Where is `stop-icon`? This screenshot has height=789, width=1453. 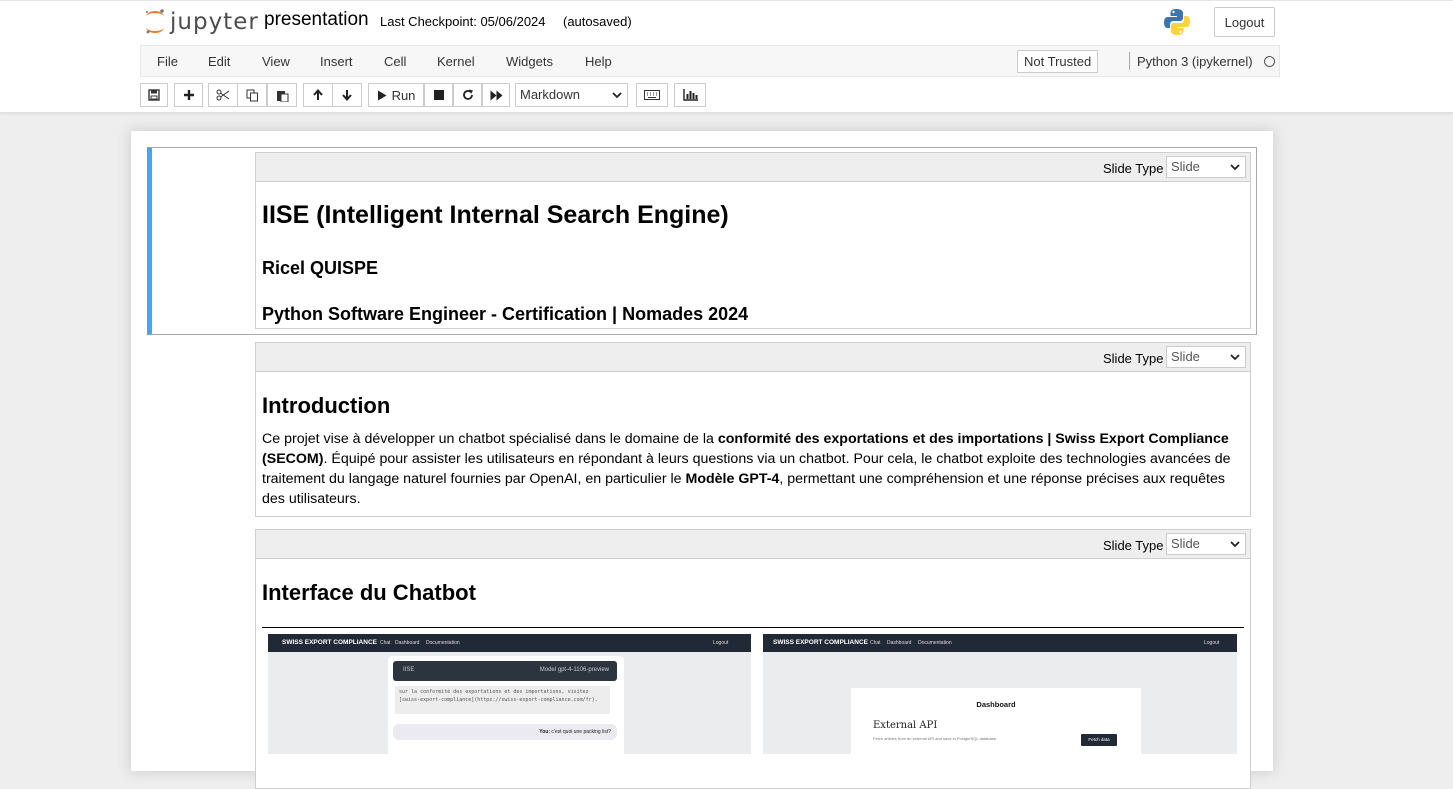 stop-icon is located at coordinates (438, 95).